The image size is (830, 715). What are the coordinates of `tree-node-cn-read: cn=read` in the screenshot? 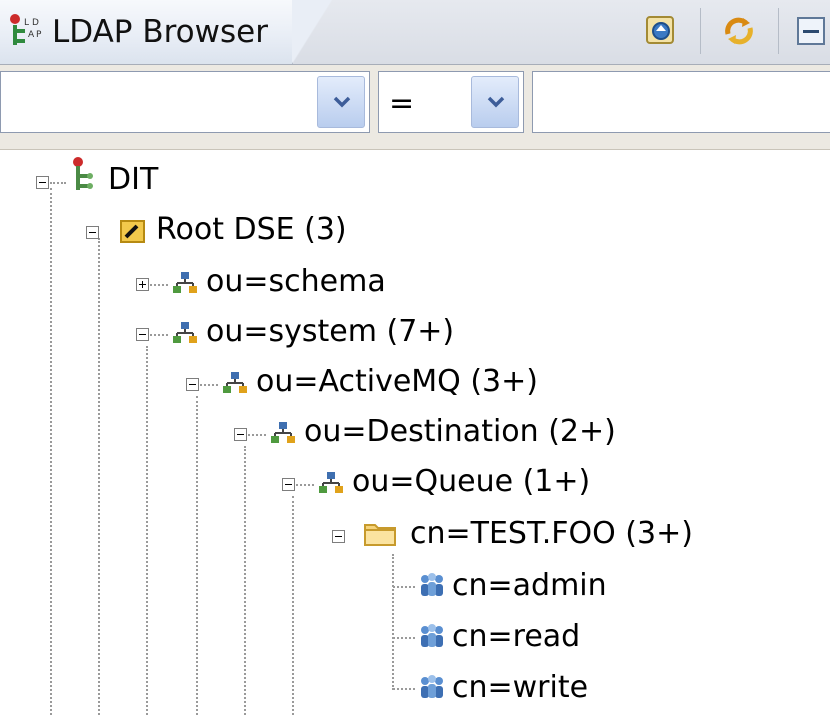 It's located at (390, 637).